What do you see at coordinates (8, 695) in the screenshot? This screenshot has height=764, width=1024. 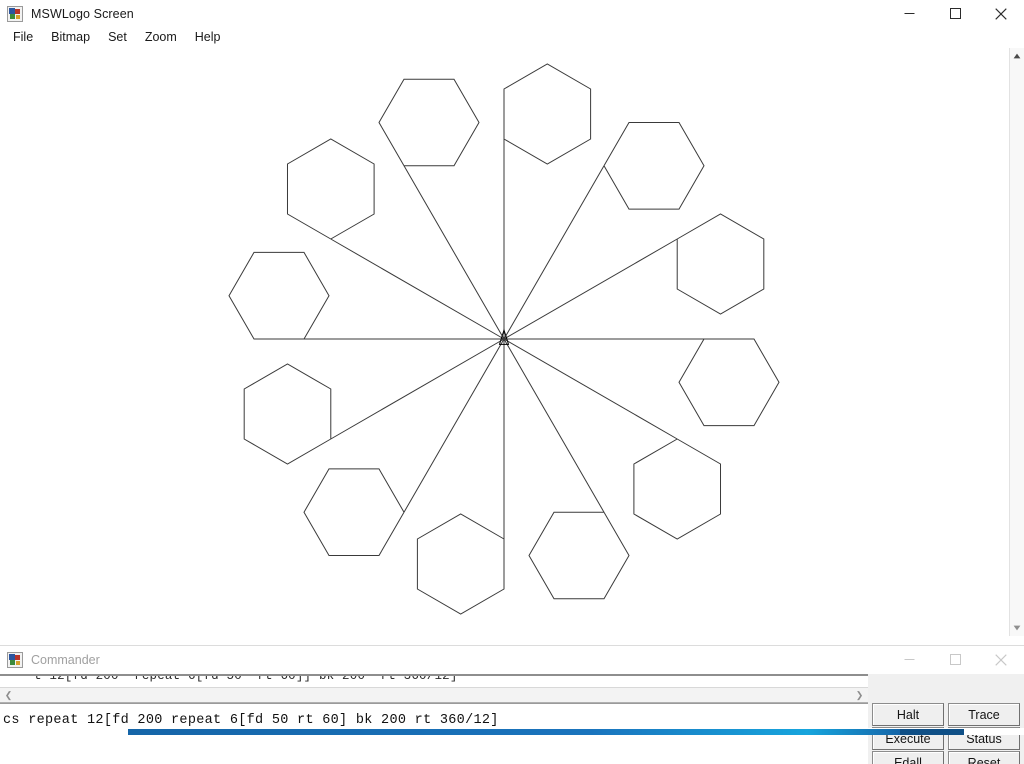 I see `scroll-left-arrow-icon: ❮` at bounding box center [8, 695].